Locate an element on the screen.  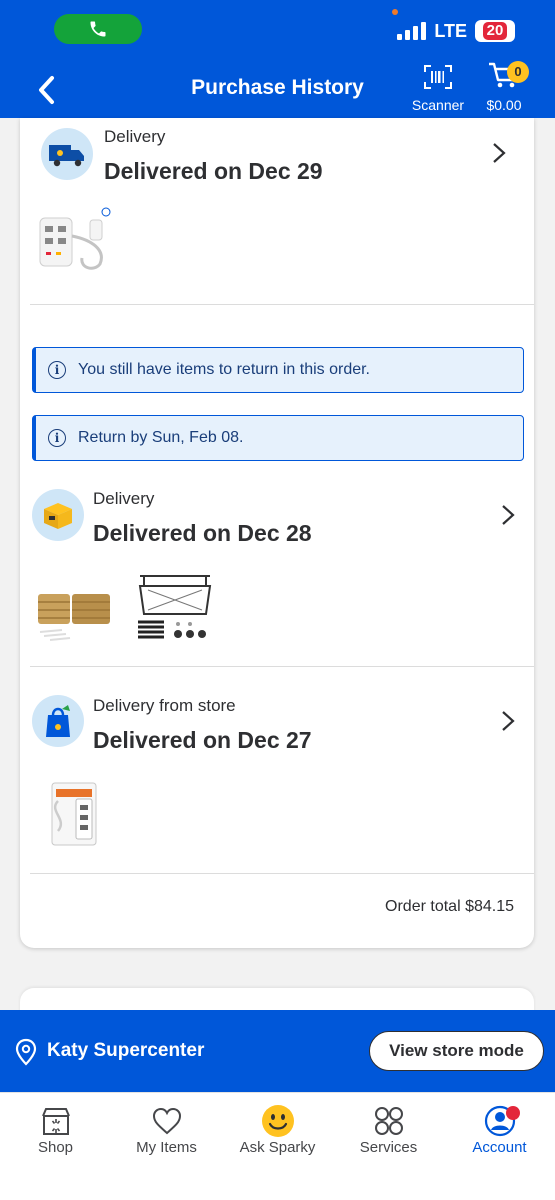
location-pin-icon is located at coordinates (26, 1052).